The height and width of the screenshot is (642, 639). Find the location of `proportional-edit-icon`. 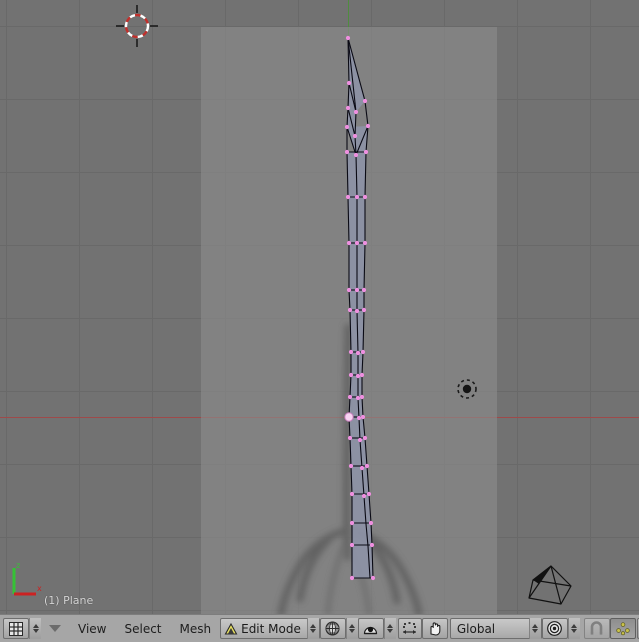

proportional-edit-icon is located at coordinates (410, 628).